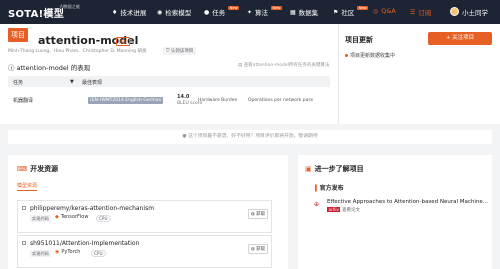 This screenshot has width=500, height=269. What do you see at coordinates (308, 169) in the screenshot?
I see `book-icon: ▣` at bounding box center [308, 169].